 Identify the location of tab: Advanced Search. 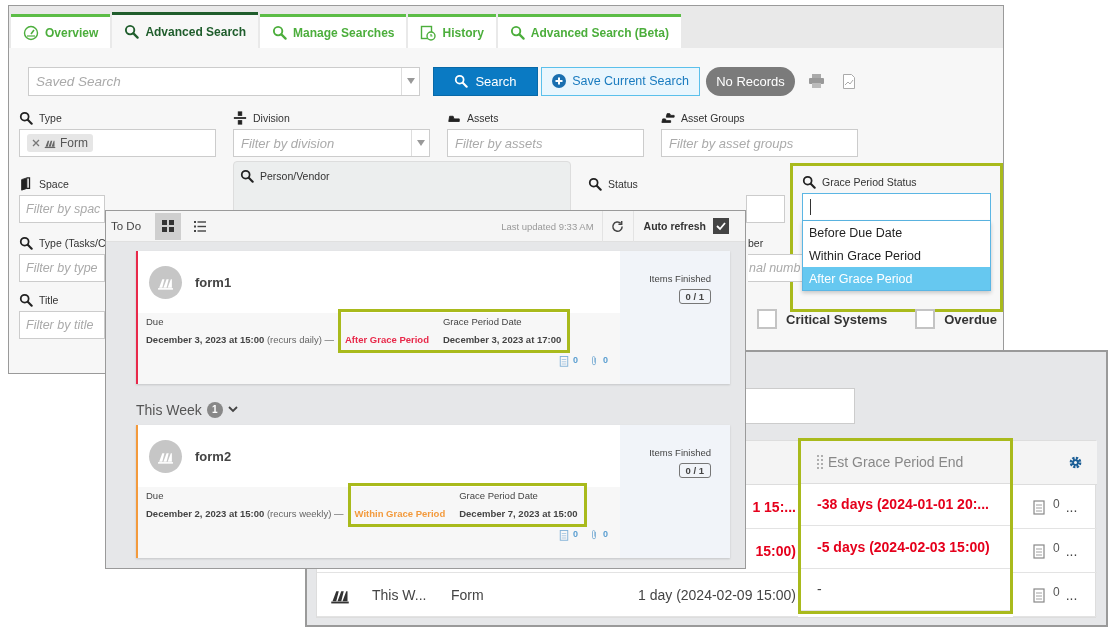
(185, 30).